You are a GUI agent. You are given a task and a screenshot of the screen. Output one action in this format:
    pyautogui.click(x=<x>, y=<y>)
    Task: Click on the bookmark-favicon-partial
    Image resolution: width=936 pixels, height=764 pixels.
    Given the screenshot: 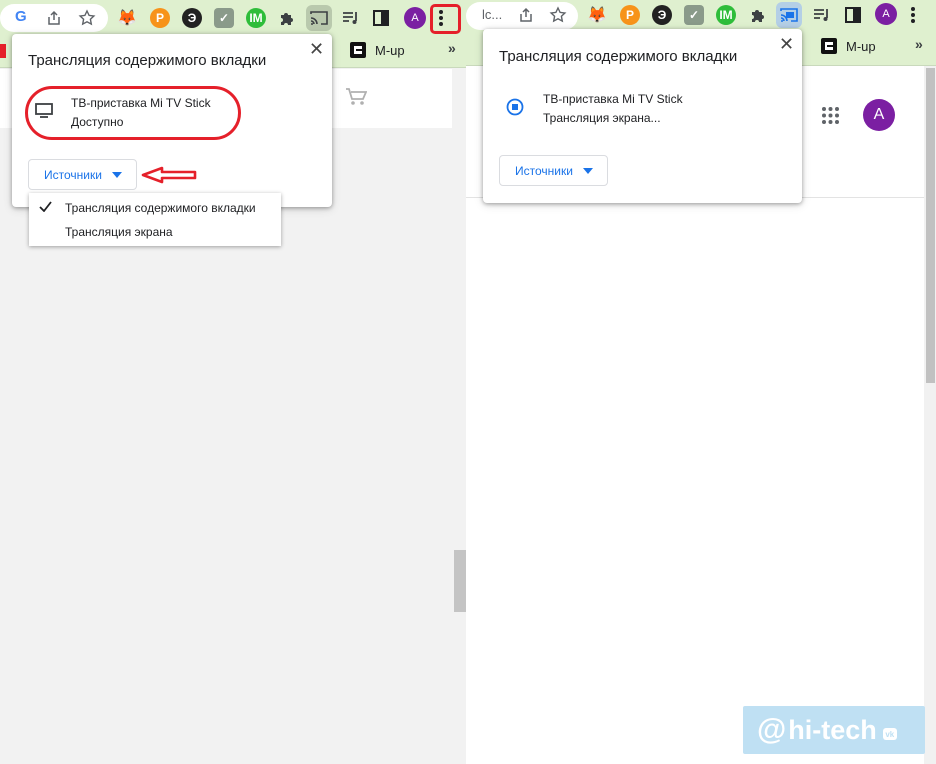 What is the action you would take?
    pyautogui.click(x=3, y=51)
    